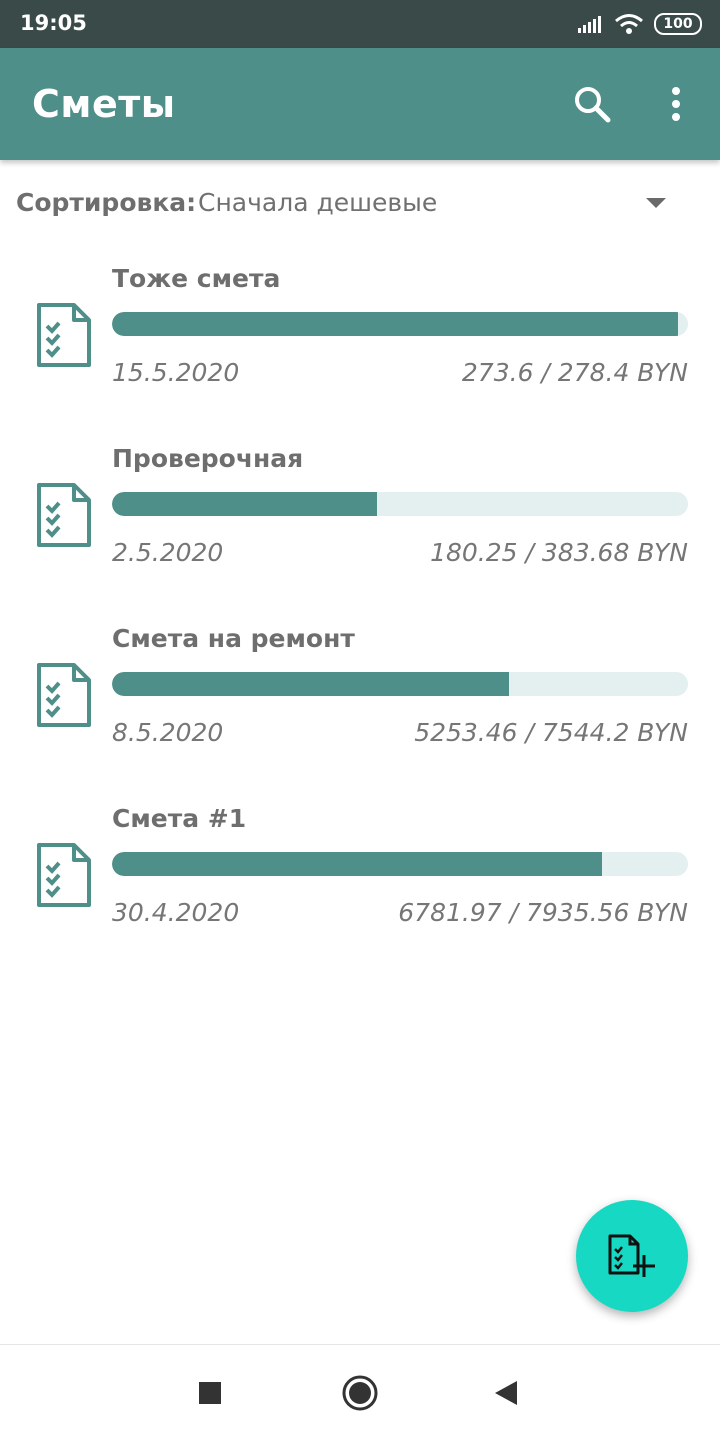 The image size is (720, 1441). I want to click on back-triangle-icon, so click(506, 1393).